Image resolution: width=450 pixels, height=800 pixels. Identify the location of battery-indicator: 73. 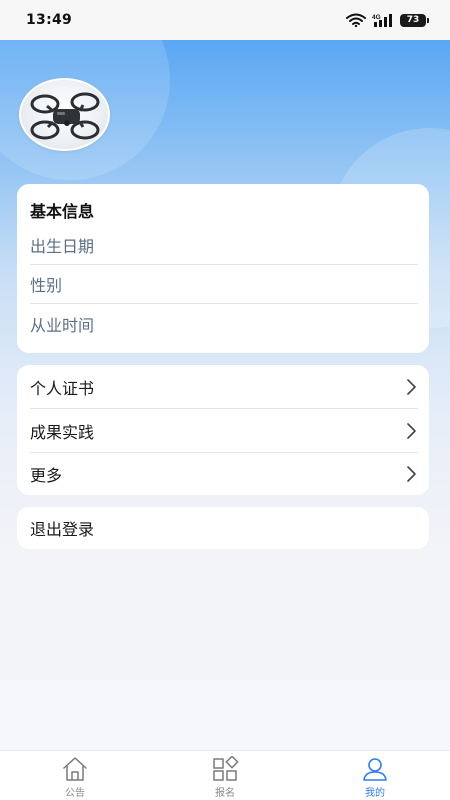
(414, 20).